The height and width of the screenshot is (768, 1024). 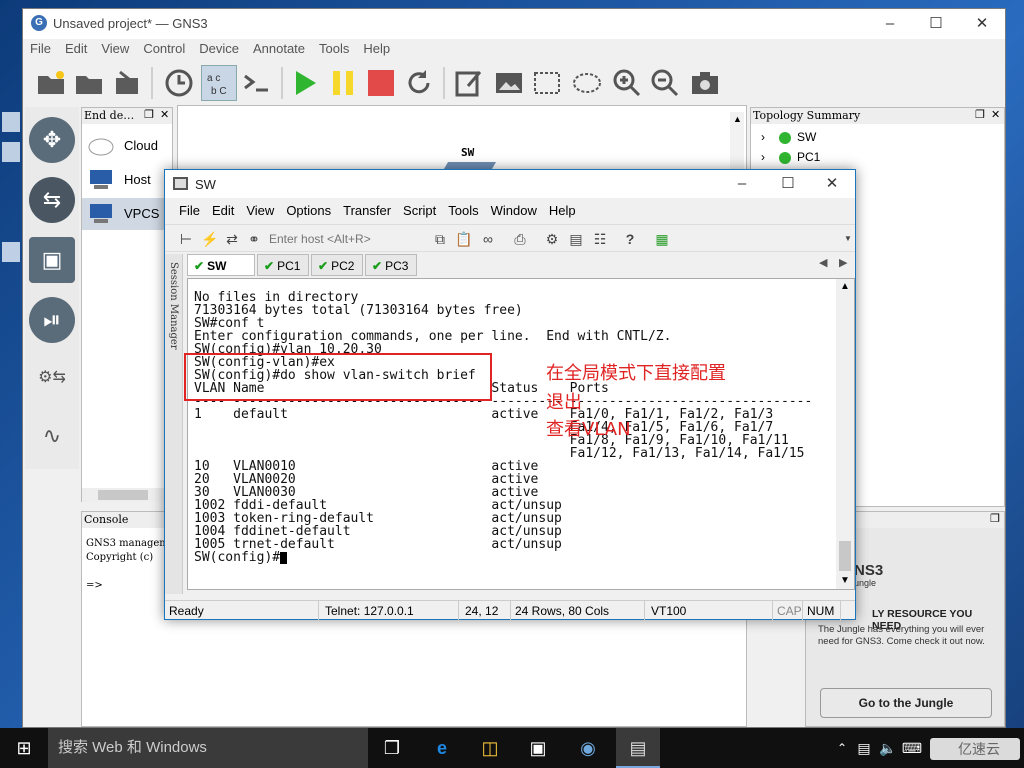 I want to click on scrollbar-thumb, so click(x=845, y=556).